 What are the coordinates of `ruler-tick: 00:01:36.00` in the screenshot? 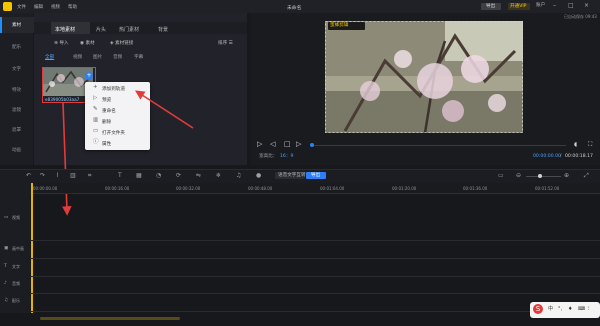 It's located at (475, 188).